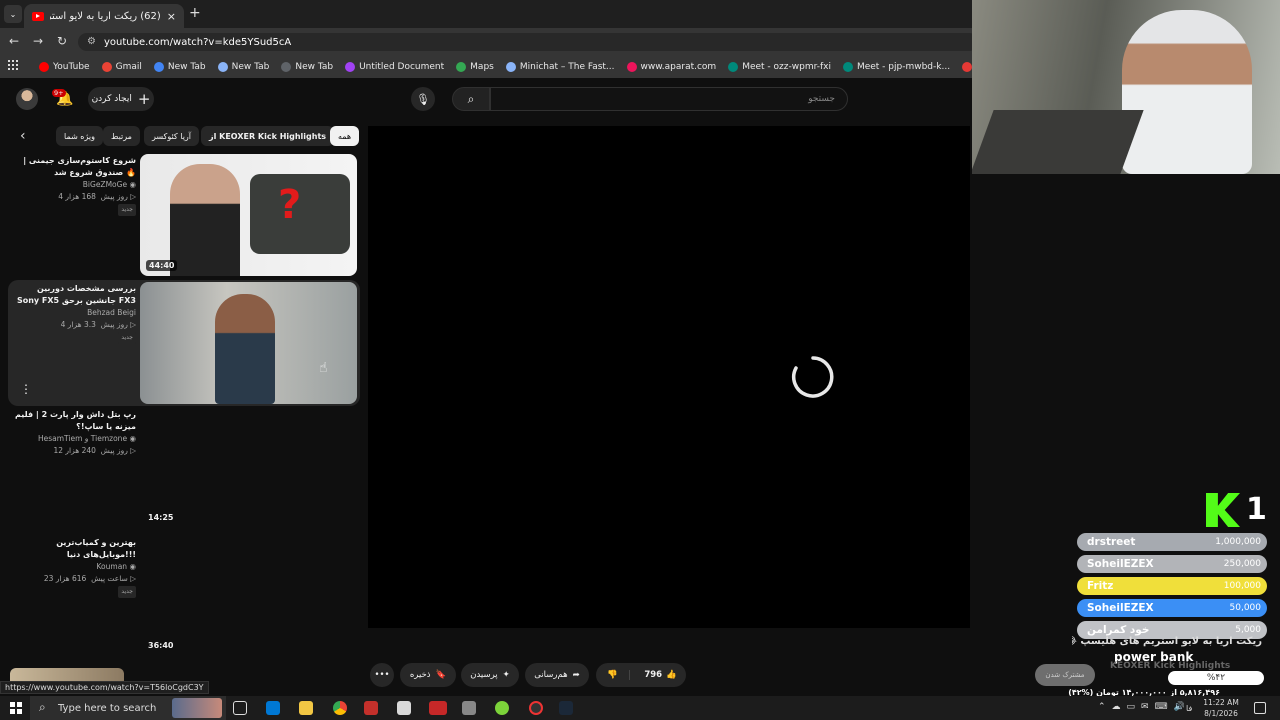 This screenshot has height=720, width=1280. What do you see at coordinates (1260, 708) in the screenshot?
I see `notification-center-icon` at bounding box center [1260, 708].